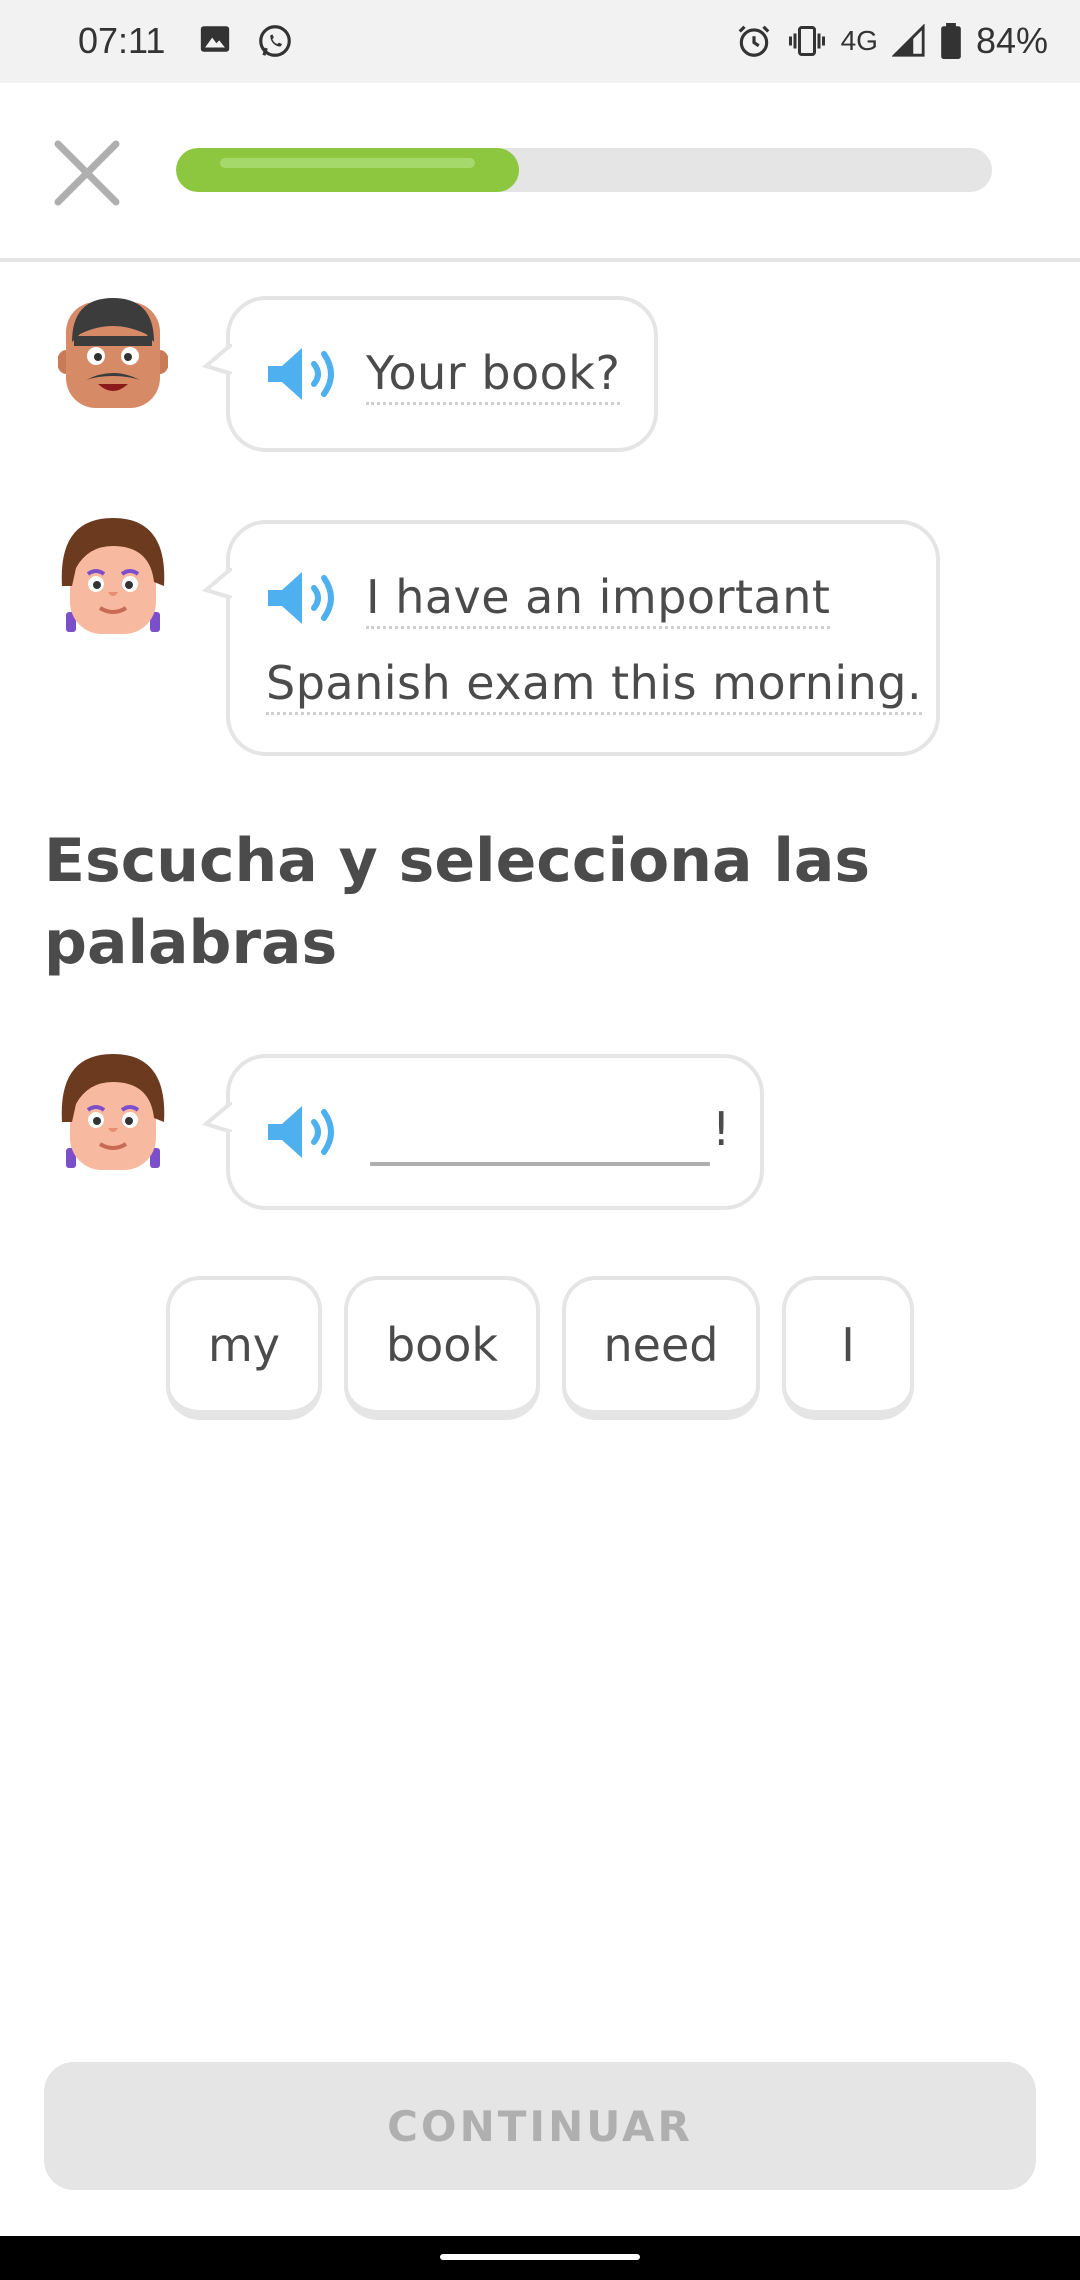 This screenshot has height=2280, width=1080. What do you see at coordinates (540, 260) in the screenshot?
I see `header-divider` at bounding box center [540, 260].